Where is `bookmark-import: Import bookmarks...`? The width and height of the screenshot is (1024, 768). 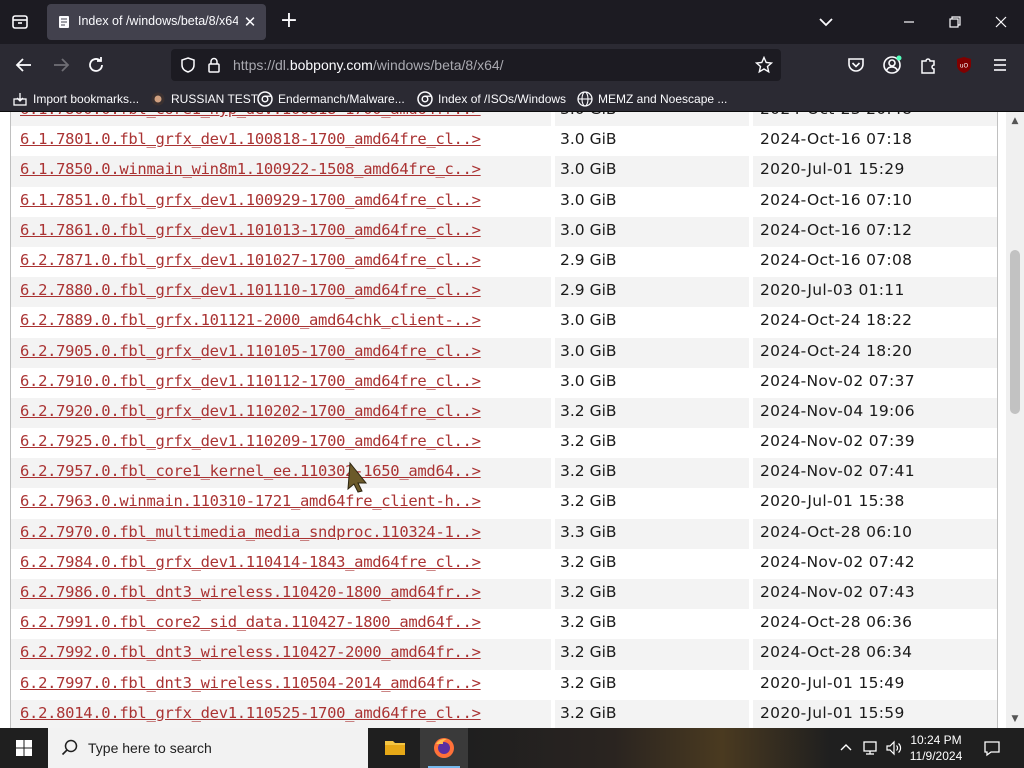 bookmark-import: Import bookmarks... is located at coordinates (75, 99).